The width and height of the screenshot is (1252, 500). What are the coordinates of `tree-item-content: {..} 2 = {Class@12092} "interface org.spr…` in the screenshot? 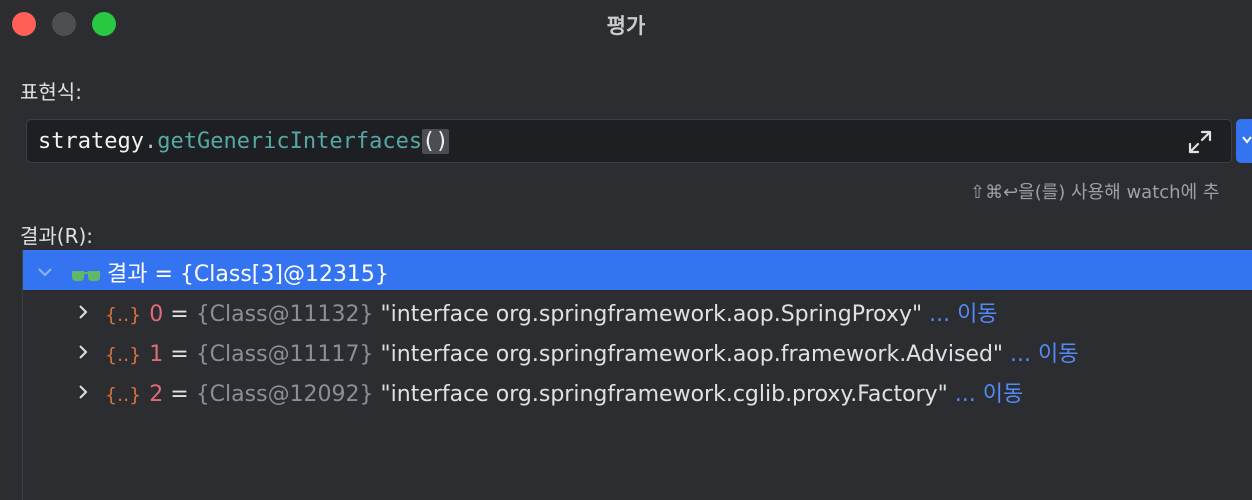 It's located at (564, 392).